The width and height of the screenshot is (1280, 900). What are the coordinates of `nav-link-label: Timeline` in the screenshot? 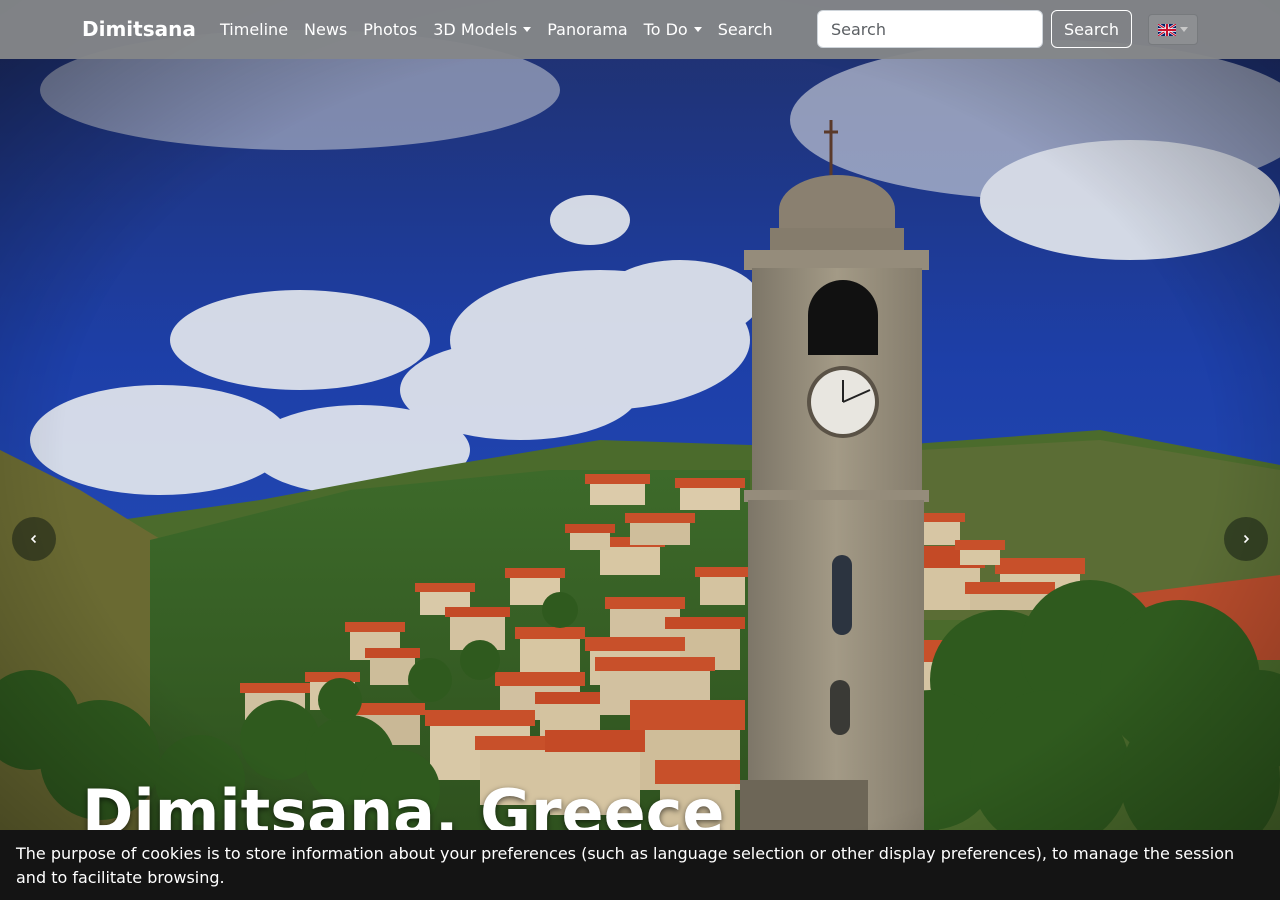 It's located at (254, 29).